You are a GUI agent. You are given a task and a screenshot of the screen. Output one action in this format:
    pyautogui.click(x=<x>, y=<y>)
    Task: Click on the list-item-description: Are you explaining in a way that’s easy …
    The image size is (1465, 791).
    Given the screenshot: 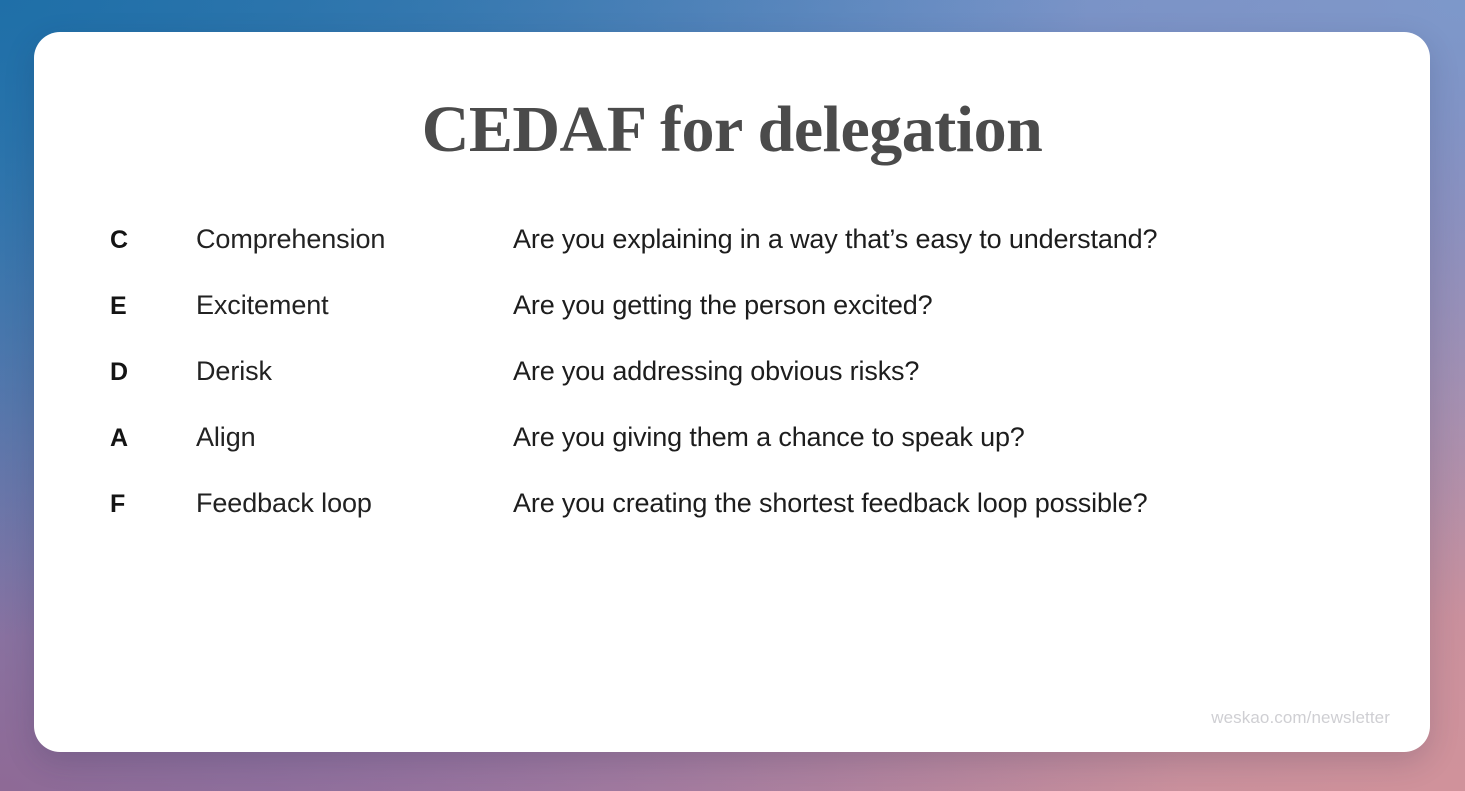 What is the action you would take?
    pyautogui.click(x=835, y=239)
    